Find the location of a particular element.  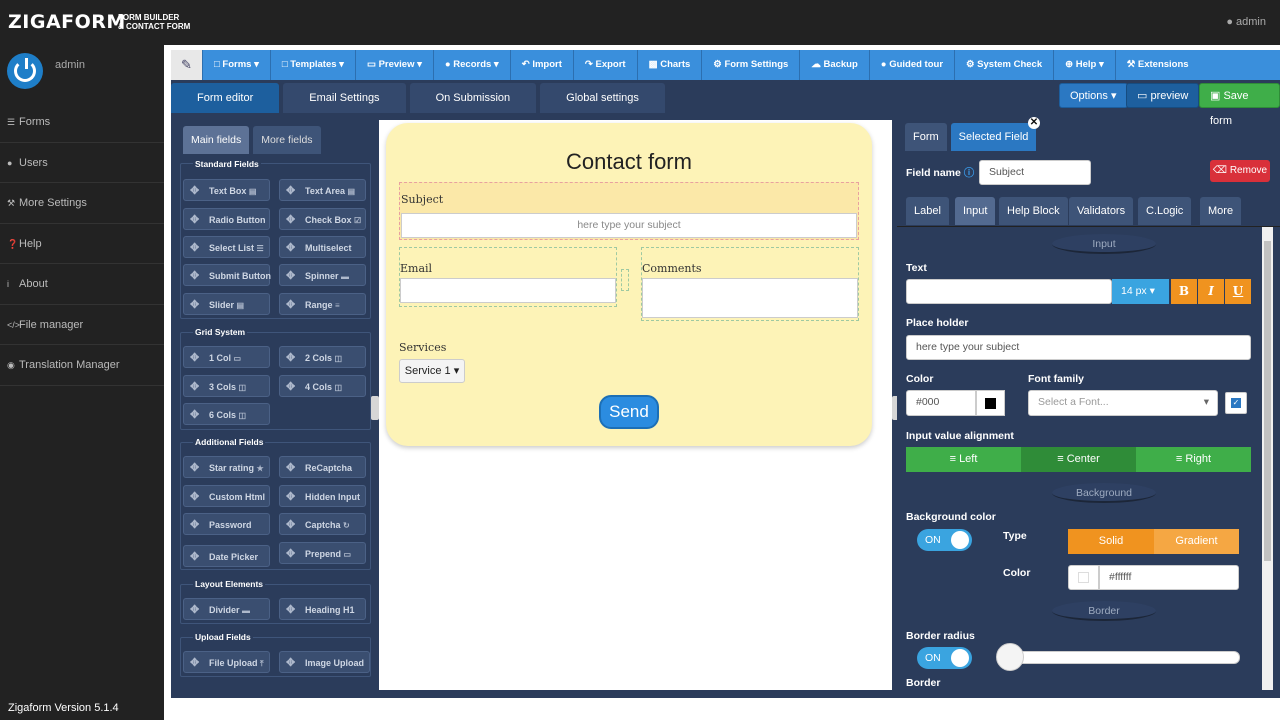

field-range: ✥ Range ≡ is located at coordinates (322, 304).